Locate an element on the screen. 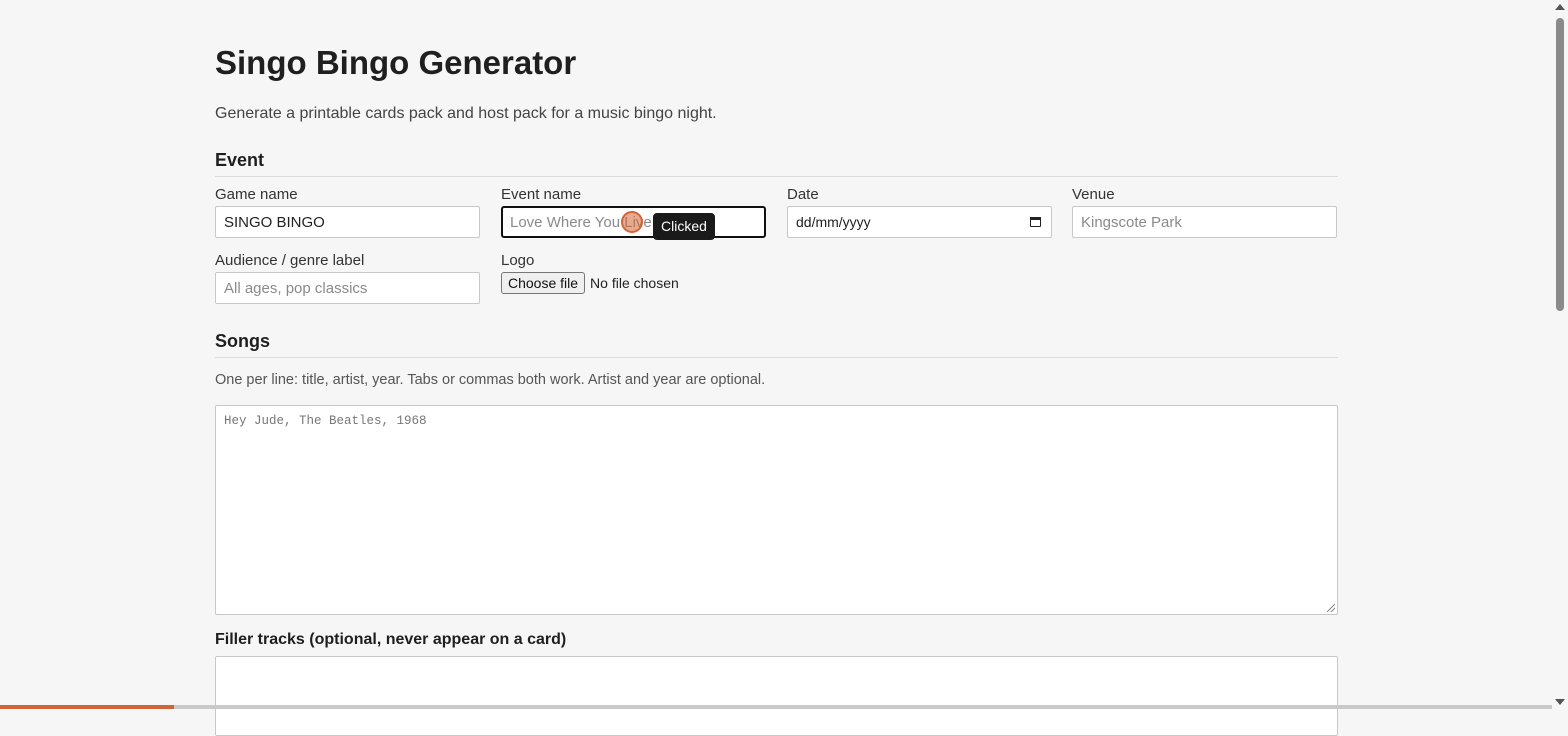 Image resolution: width=1568 pixels, height=736 pixels. resize-handle-icon is located at coordinates (1331, 608).